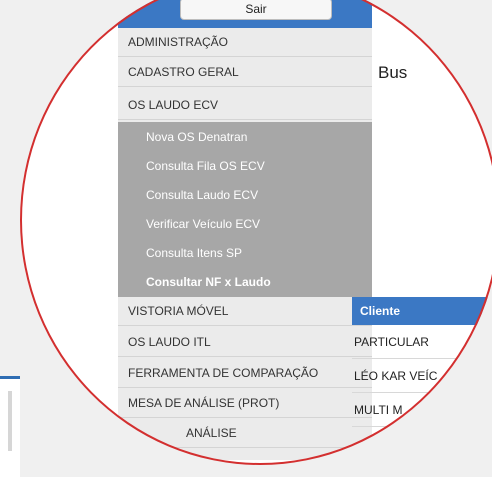 Image resolution: width=492 pixels, height=477 pixels. Describe the element at coordinates (422, 376) in the screenshot. I see `table-row: LÉO KAR VEÍC` at that location.